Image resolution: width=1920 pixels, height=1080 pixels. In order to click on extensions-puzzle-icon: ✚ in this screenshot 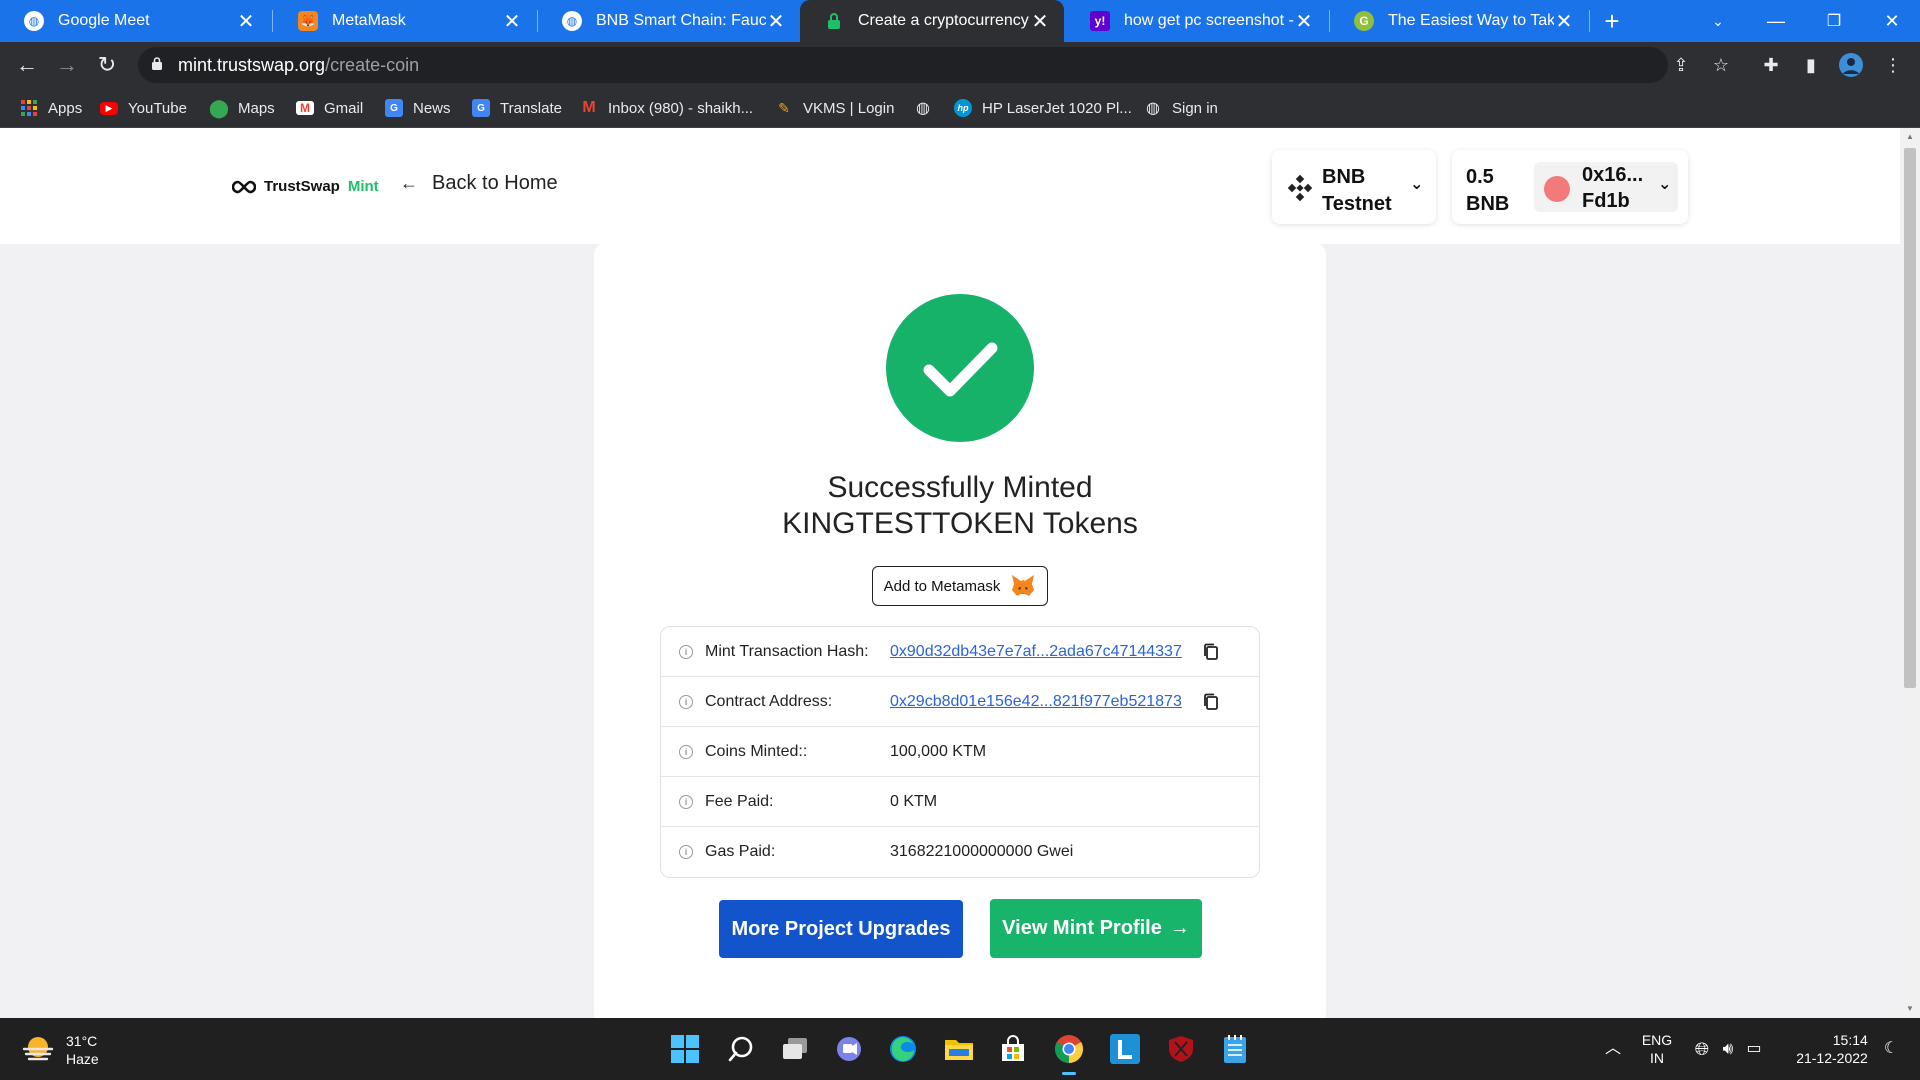, I will do `click(1771, 65)`.